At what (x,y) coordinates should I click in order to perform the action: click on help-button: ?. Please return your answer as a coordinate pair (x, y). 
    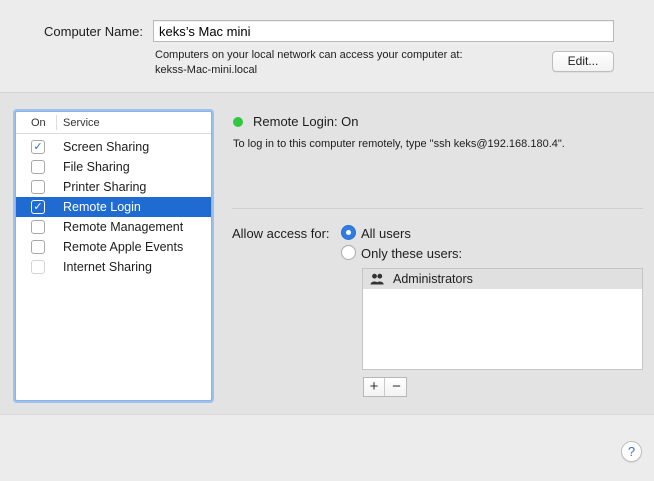
    Looking at the image, I should click on (631, 451).